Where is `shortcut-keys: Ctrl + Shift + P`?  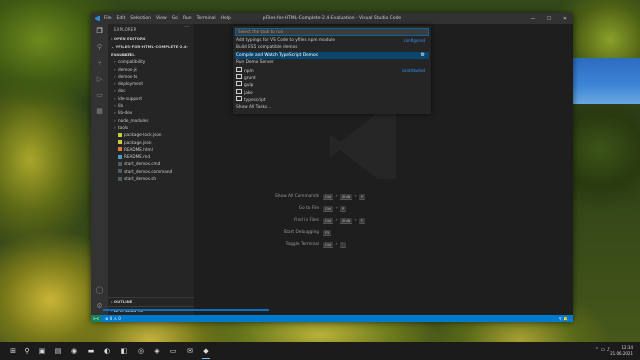
shortcut-keys: Ctrl + Shift + P is located at coordinates (344, 197).